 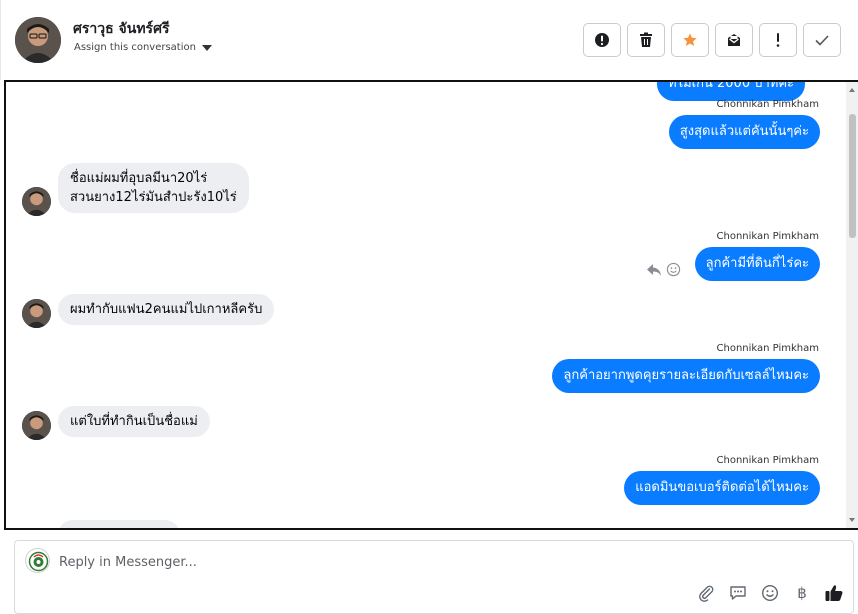 I want to click on saved-reply-icon, so click(x=738, y=593).